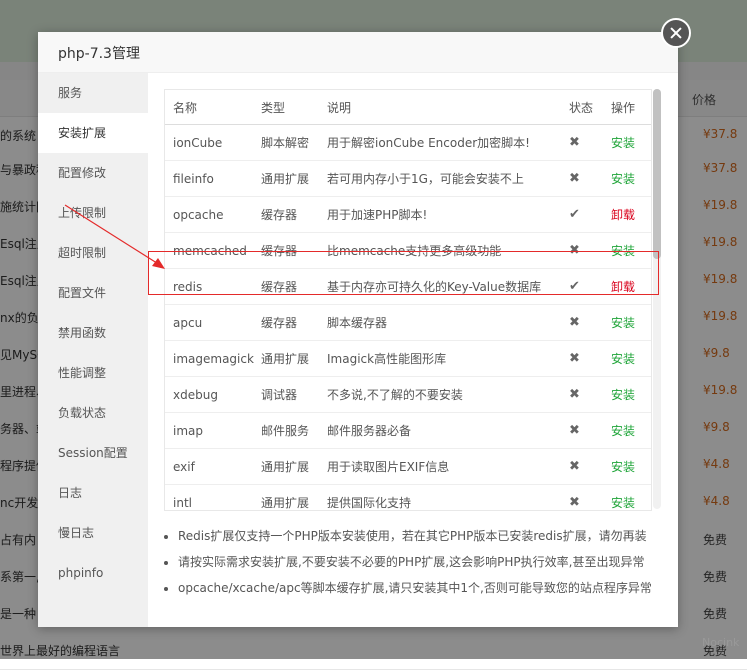 This screenshot has width=747, height=670. I want to click on annotation-arrow, so click(114, 236).